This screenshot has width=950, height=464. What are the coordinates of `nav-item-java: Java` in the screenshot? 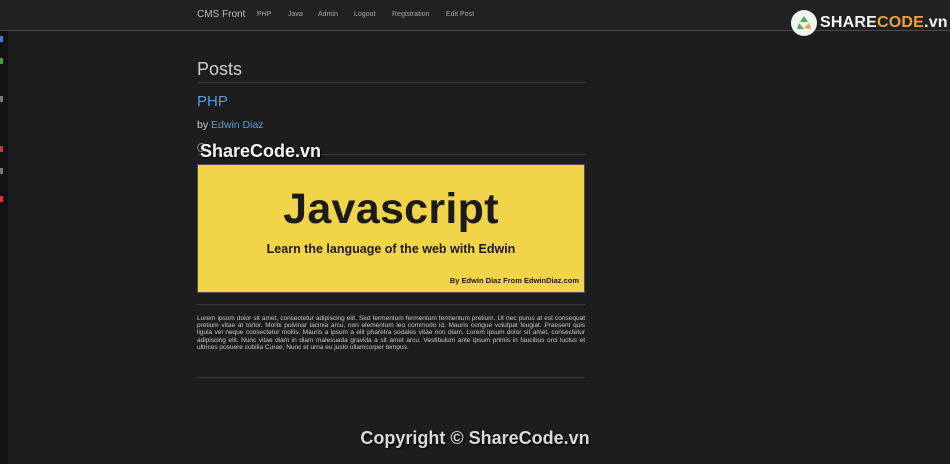 It's located at (295, 14).